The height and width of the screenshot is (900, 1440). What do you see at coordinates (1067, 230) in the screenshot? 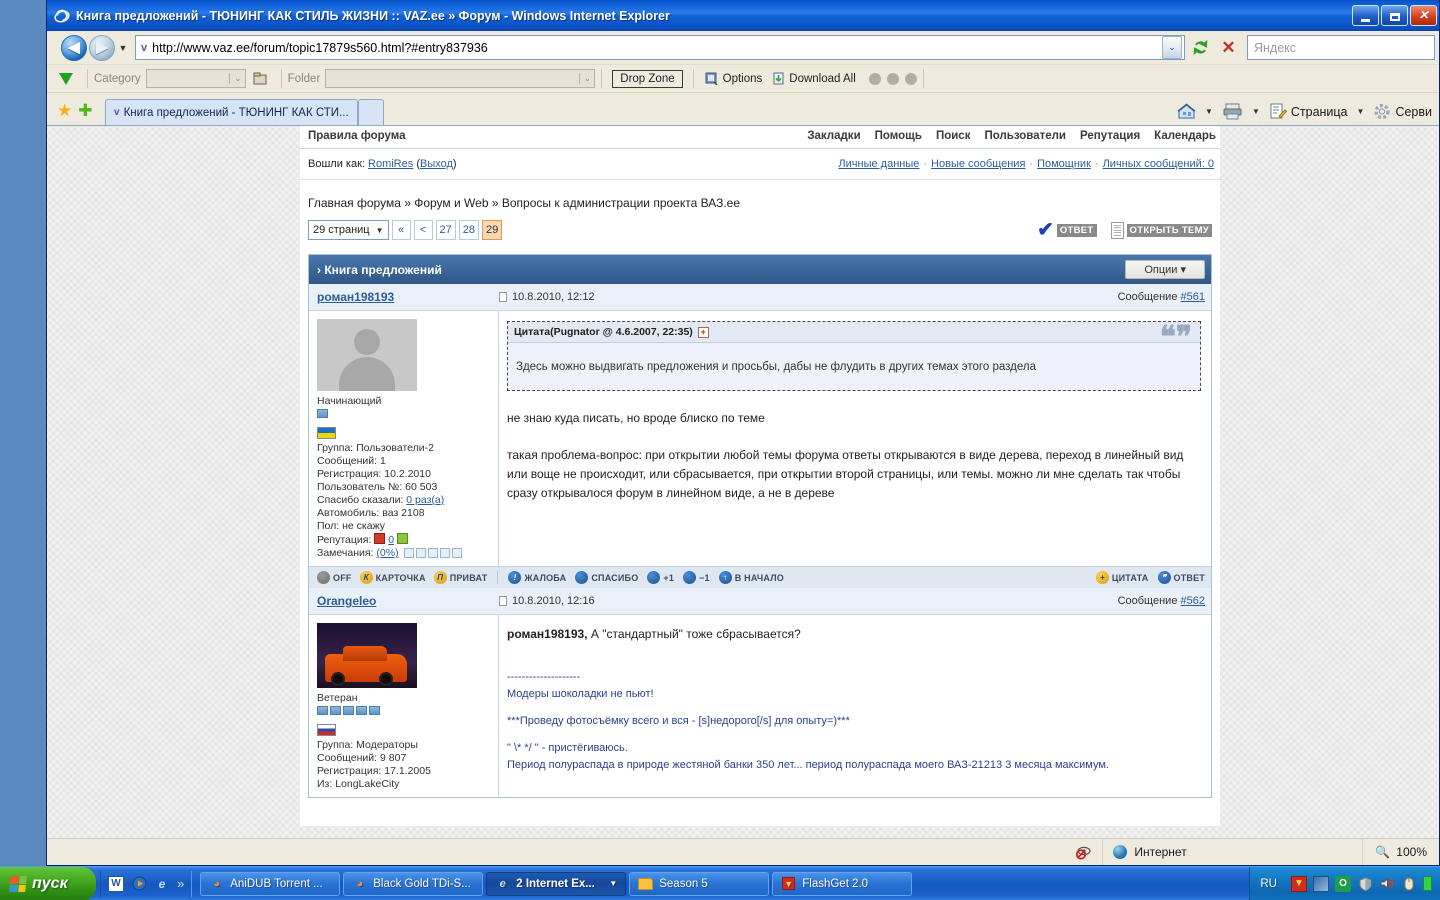
I see `reply-button: ✔ ОТВЕТ` at bounding box center [1067, 230].